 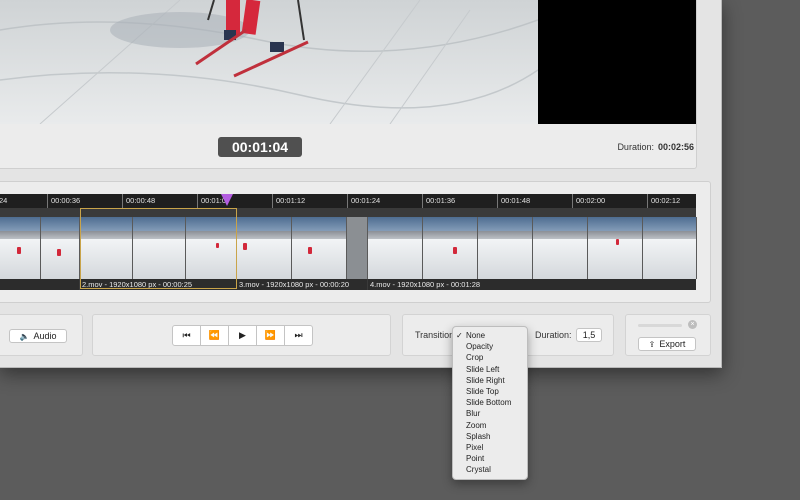 I want to click on export-button: ⇪ Export, so click(x=667, y=344).